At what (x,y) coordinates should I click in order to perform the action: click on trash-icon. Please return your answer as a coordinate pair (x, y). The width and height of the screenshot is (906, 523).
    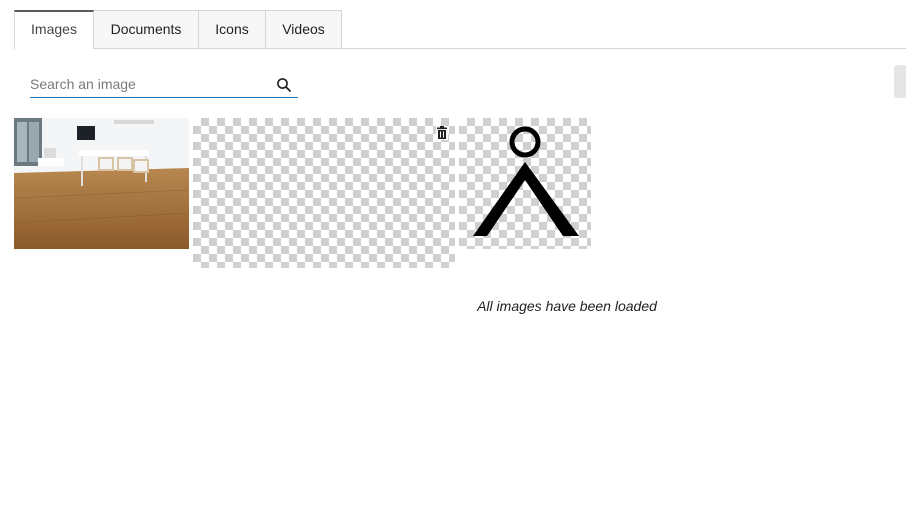
    Looking at the image, I should click on (442, 133).